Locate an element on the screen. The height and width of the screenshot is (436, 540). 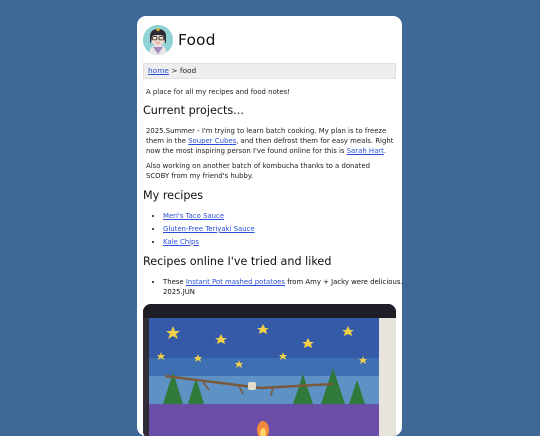
instant-pot-mashed-potatoes-link: Instant Pot mashed potatoes is located at coordinates (235, 282).